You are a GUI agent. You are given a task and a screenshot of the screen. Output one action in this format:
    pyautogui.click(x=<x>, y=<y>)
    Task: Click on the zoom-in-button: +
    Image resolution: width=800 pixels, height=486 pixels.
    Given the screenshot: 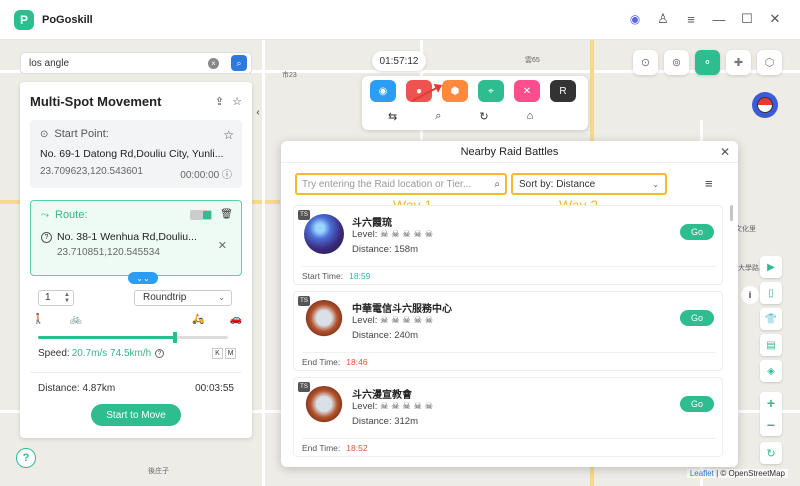 What is the action you would take?
    pyautogui.click(x=771, y=403)
    